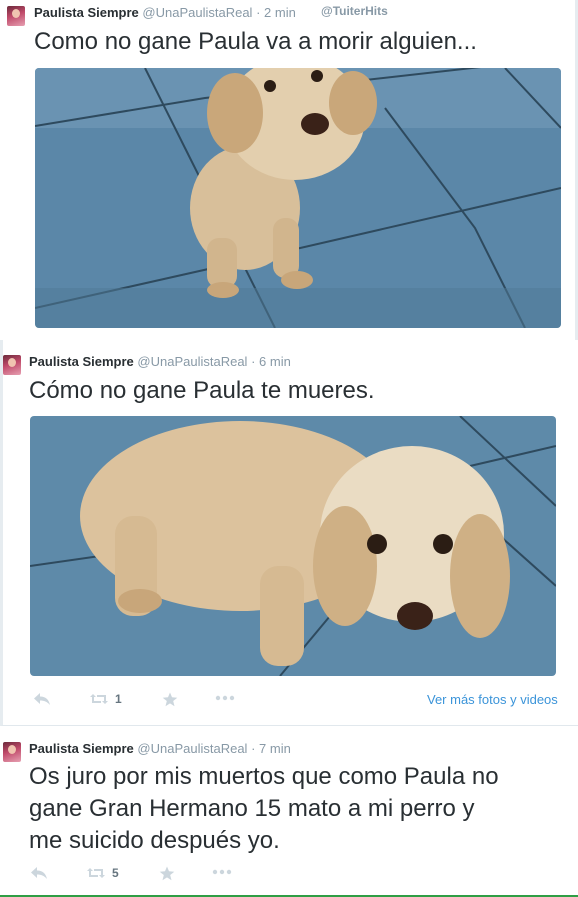  What do you see at coordinates (275, 361) in the screenshot?
I see `timestamp: 6 min` at bounding box center [275, 361].